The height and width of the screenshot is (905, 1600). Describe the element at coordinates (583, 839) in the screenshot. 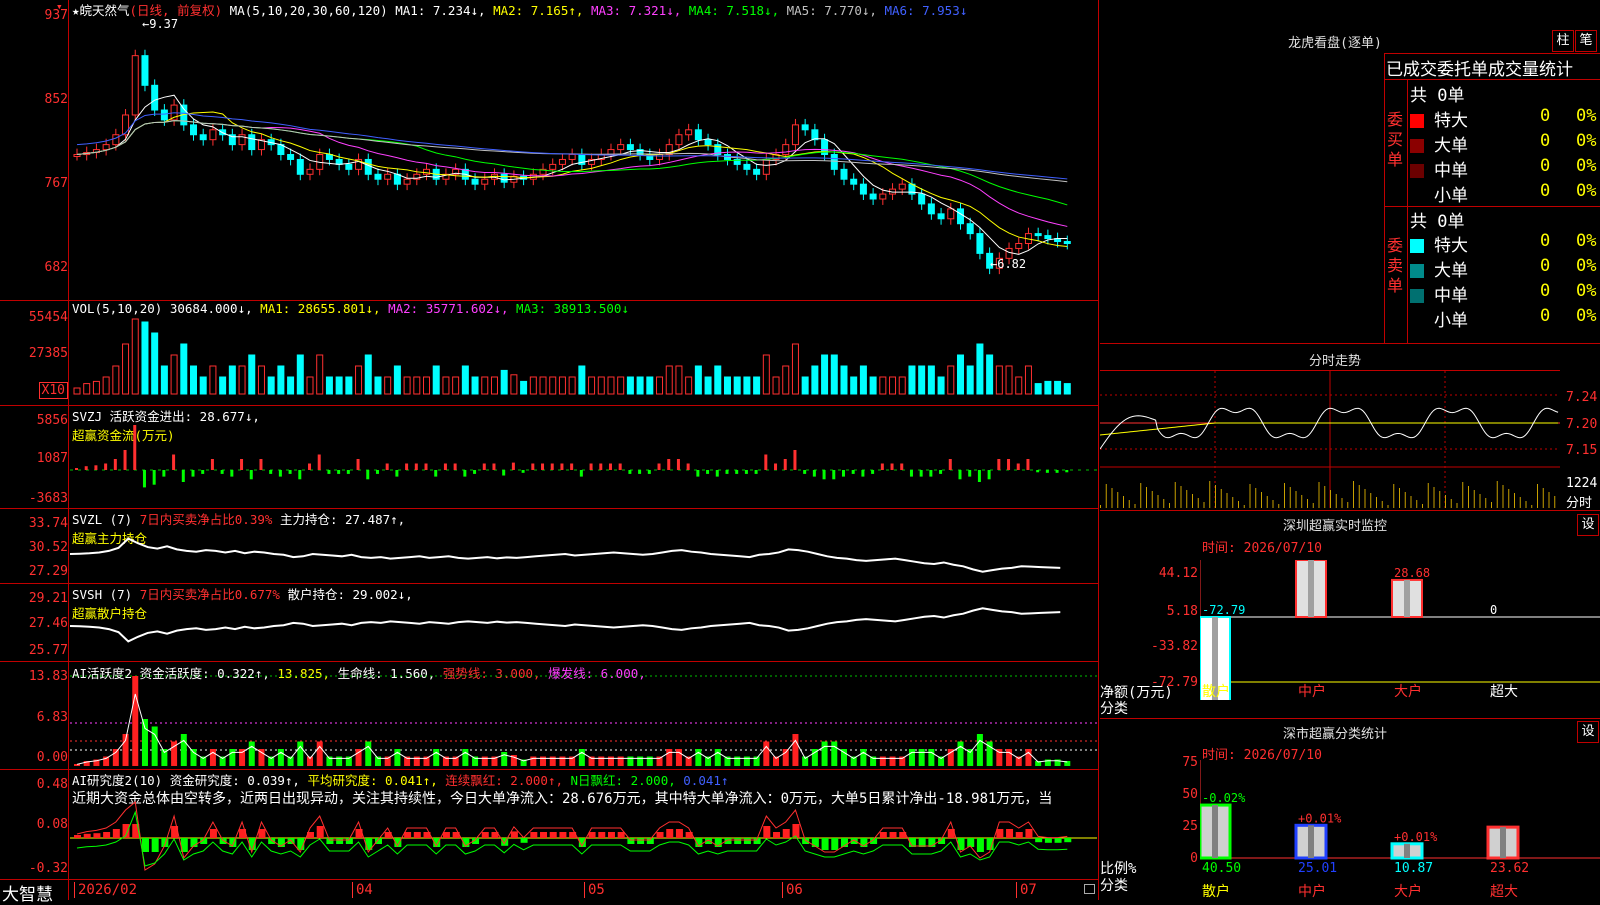

I see `ai-research-chart` at that location.